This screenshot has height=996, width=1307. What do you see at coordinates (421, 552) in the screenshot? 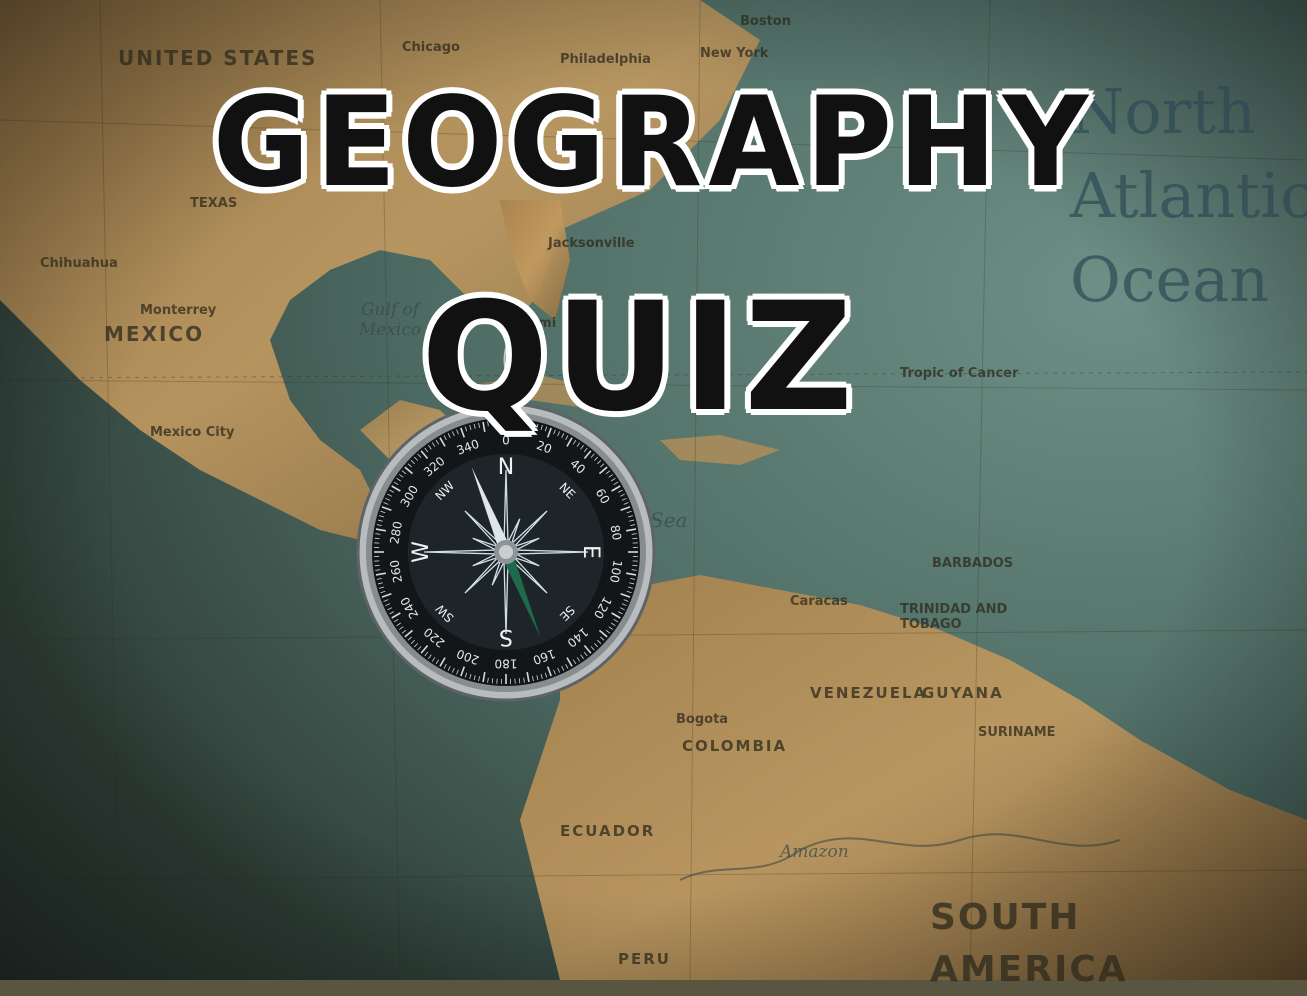
I see `compass-direction-label: W` at bounding box center [421, 552].